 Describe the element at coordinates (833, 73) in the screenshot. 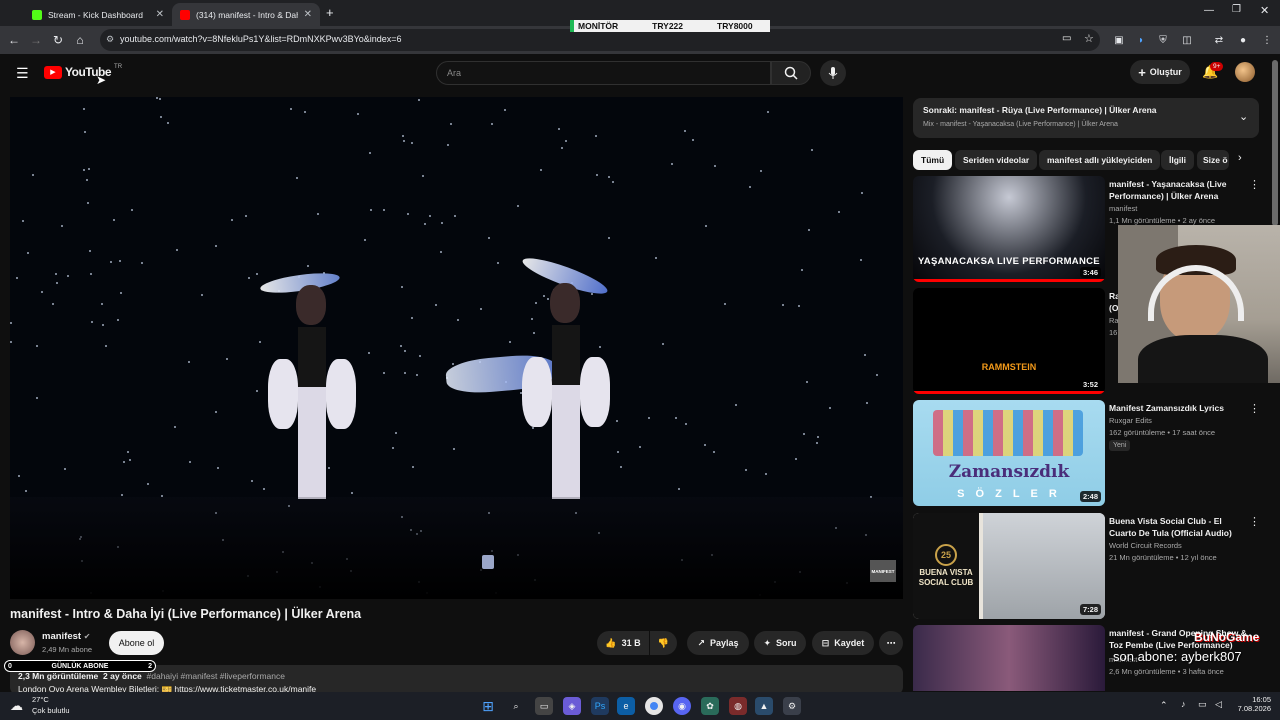

I see `voice-search-button` at that location.